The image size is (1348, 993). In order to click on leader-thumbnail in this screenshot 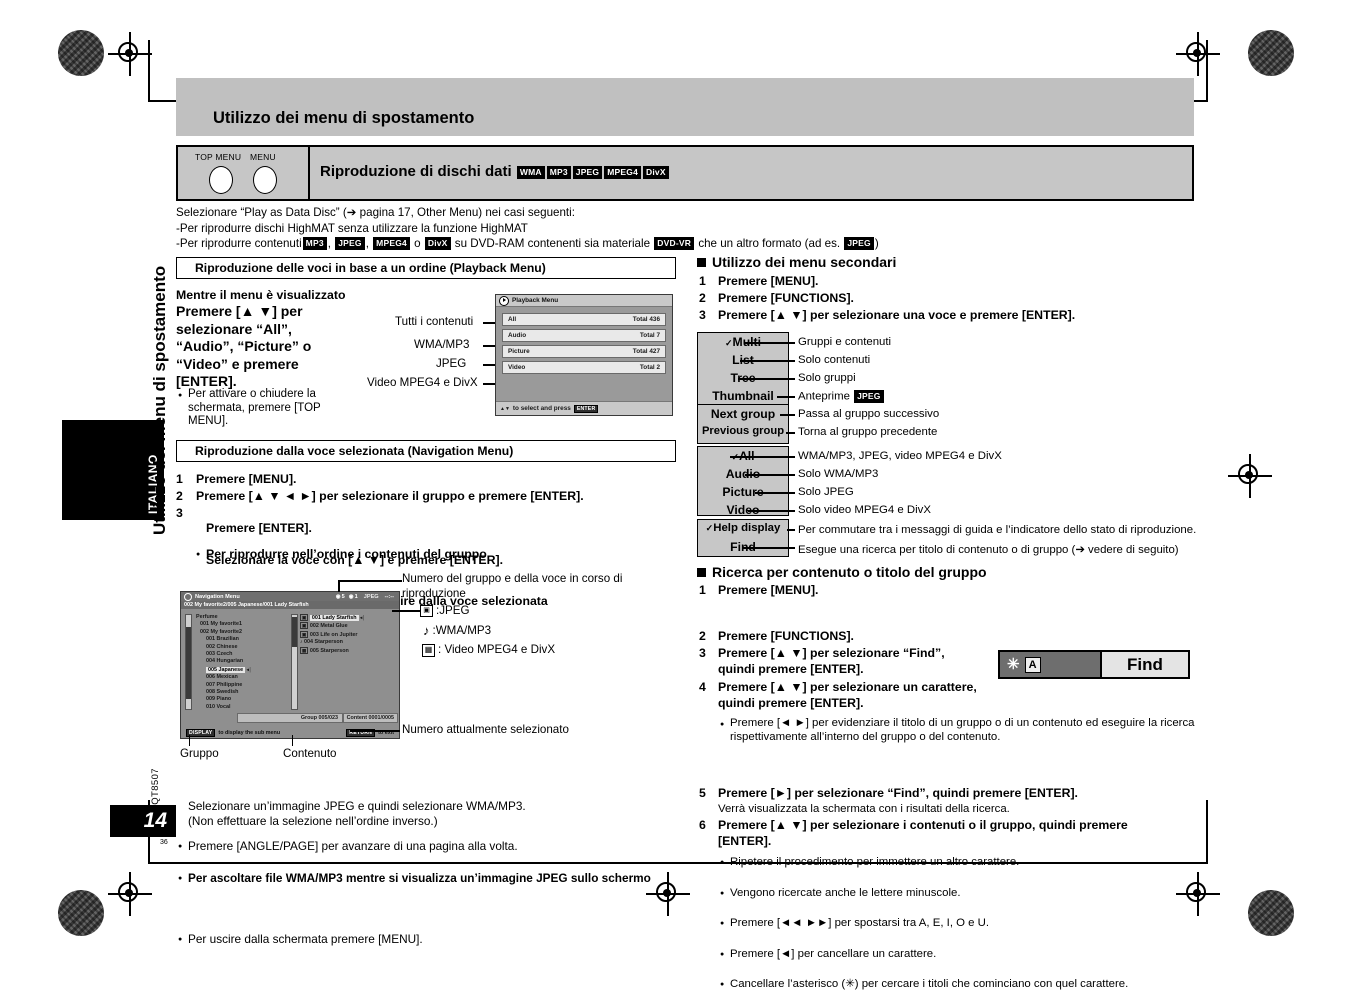, I will do `click(786, 397)`.